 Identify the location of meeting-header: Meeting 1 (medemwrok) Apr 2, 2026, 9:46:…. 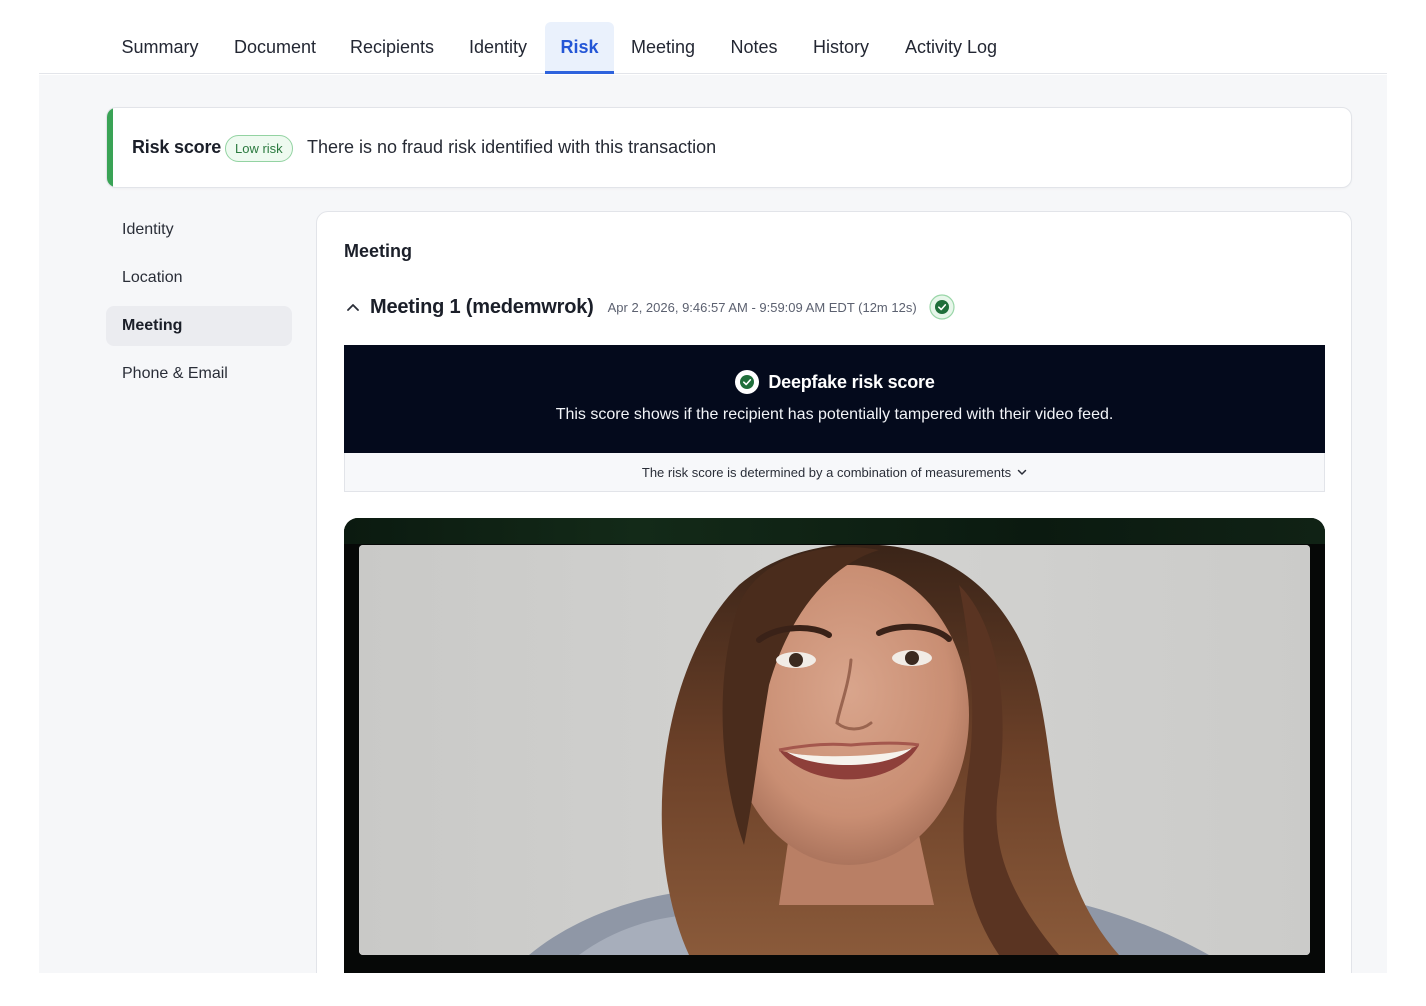
(834, 307).